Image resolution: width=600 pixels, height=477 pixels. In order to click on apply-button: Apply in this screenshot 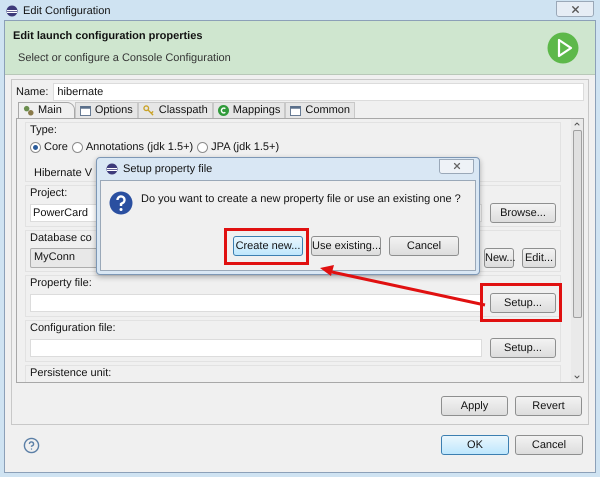, I will do `click(474, 406)`.